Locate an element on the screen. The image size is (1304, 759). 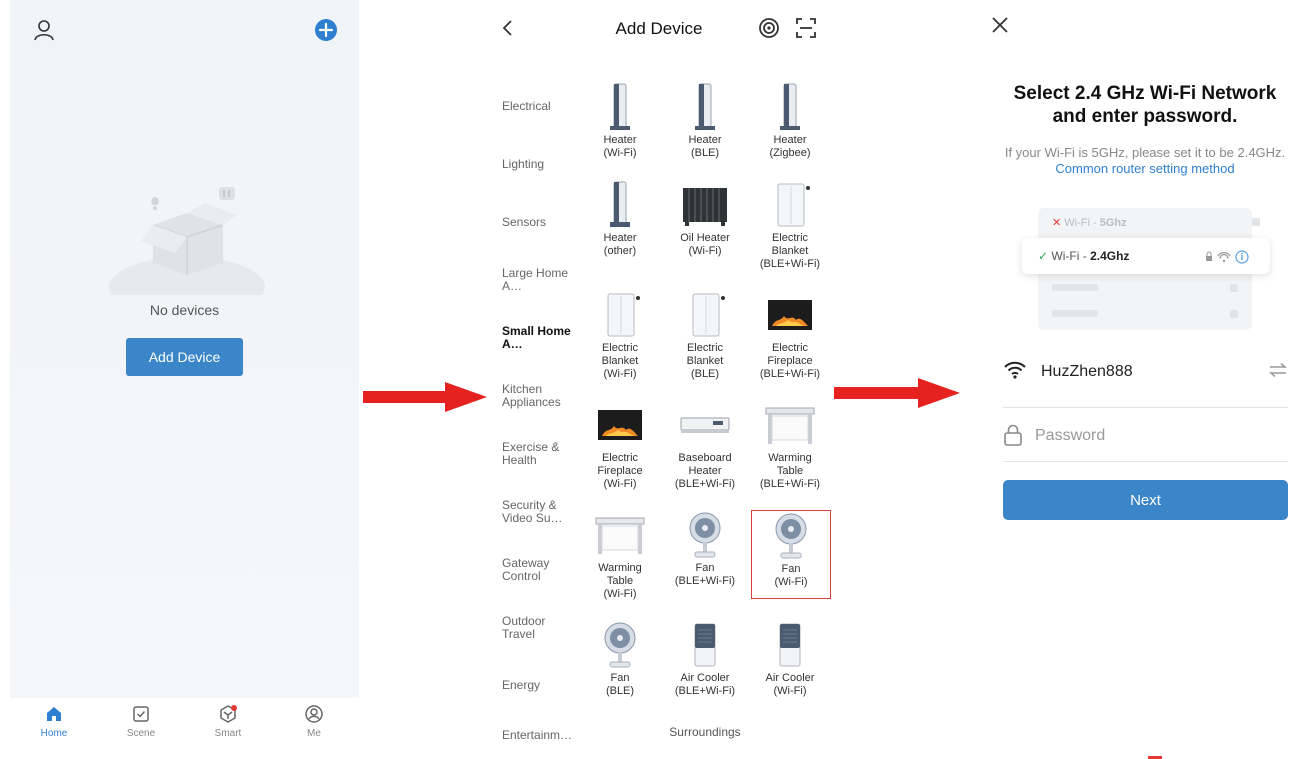
nav-item-scene: Scene is located at coordinates (141, 721).